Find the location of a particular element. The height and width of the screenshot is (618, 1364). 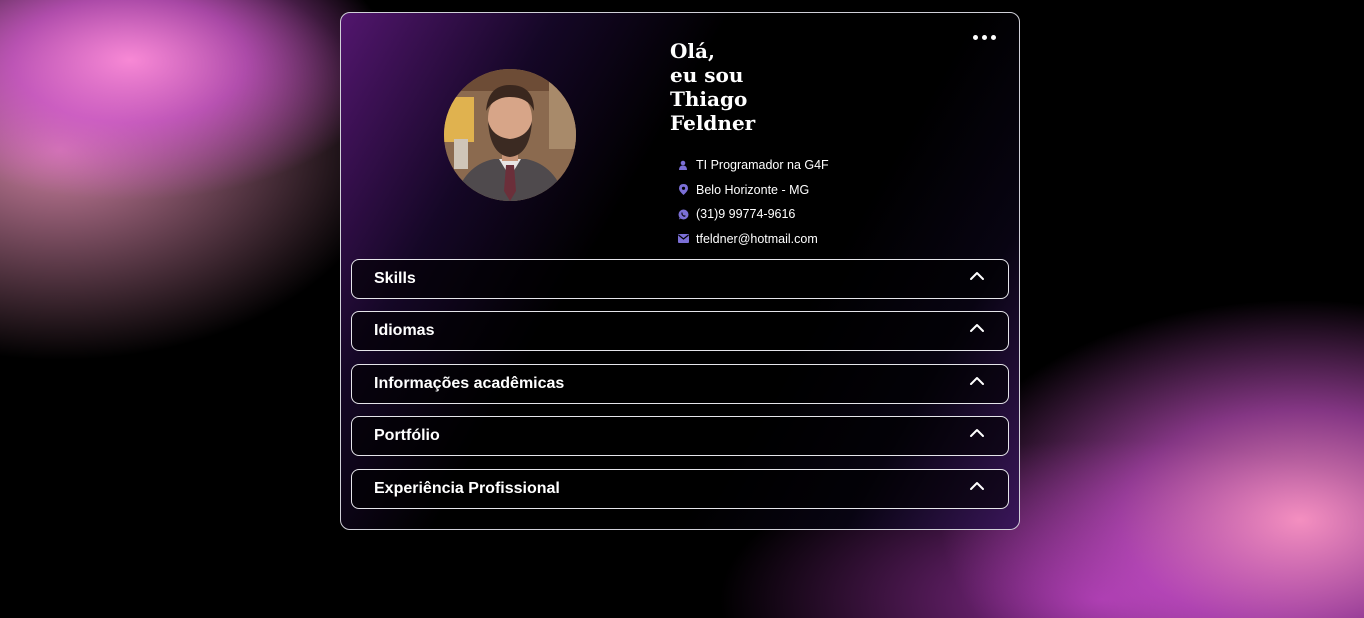

greeting-line: Olá, is located at coordinates (692, 51).